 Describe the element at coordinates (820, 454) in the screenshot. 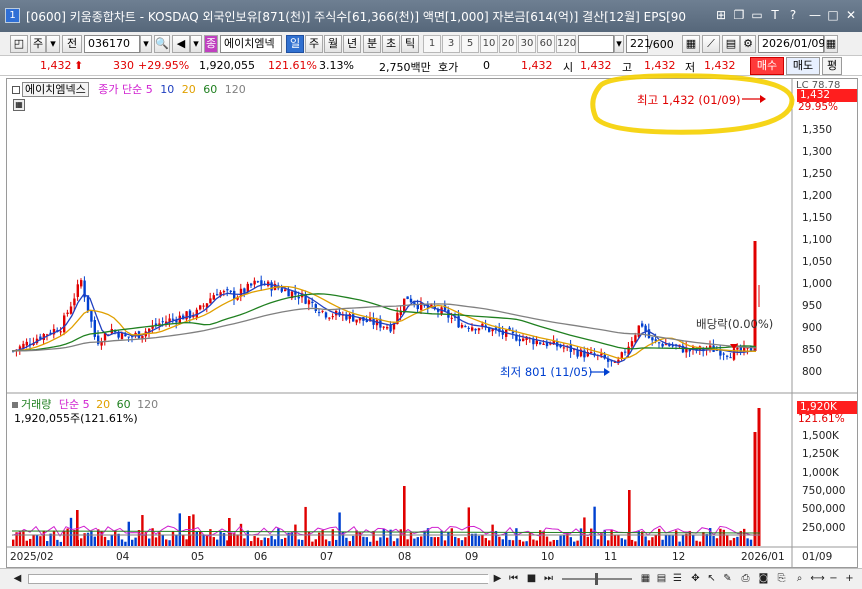

I see `volume-axis-tick: 1,250K` at that location.